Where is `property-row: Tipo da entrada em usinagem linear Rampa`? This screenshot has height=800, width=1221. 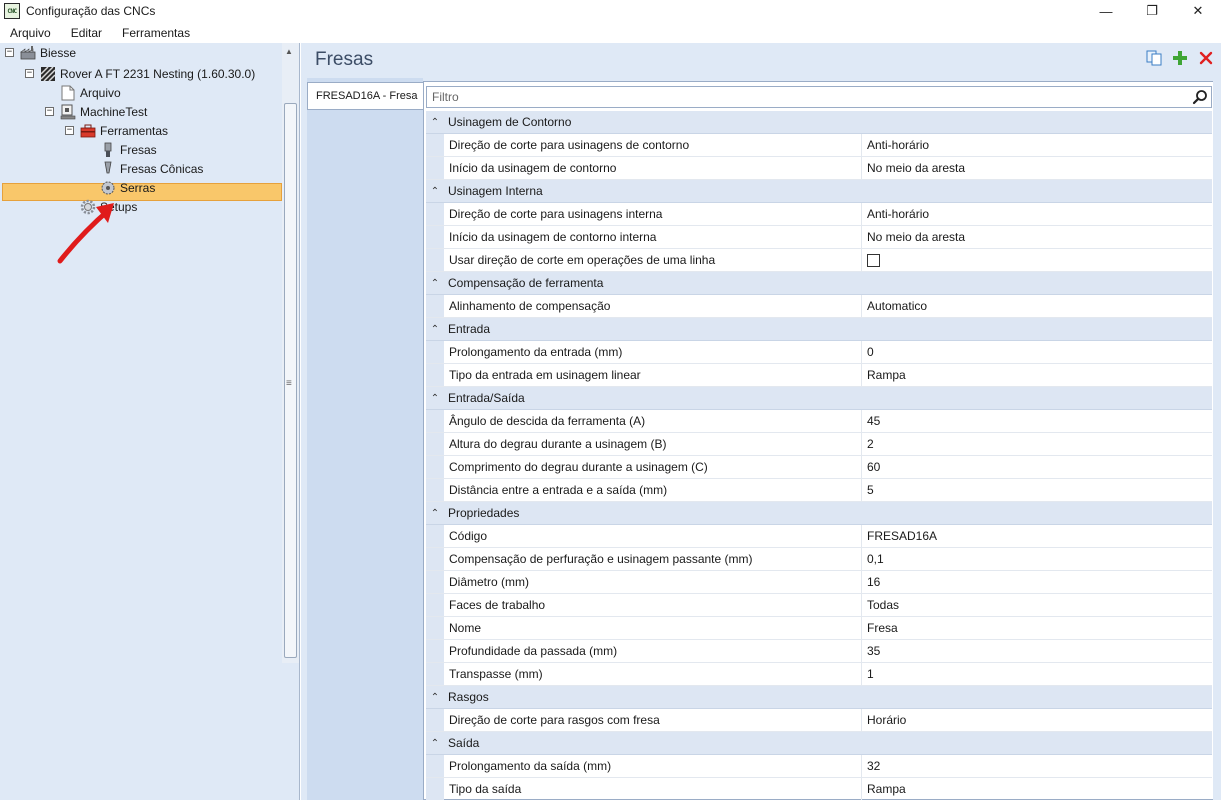
property-row: Tipo da entrada em usinagem linear Rampa is located at coordinates (819, 375).